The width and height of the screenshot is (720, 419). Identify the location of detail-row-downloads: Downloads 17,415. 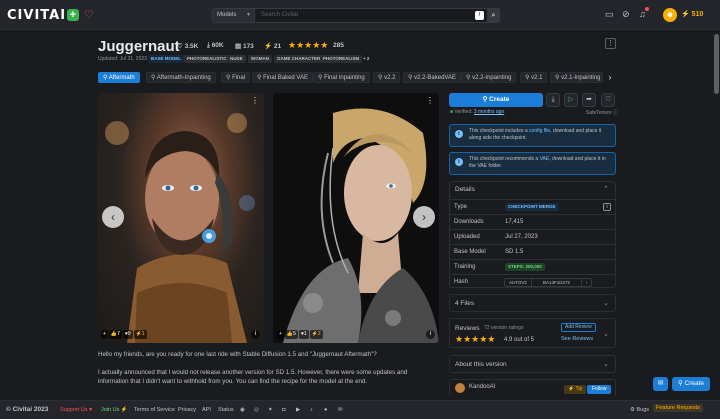
(532, 221).